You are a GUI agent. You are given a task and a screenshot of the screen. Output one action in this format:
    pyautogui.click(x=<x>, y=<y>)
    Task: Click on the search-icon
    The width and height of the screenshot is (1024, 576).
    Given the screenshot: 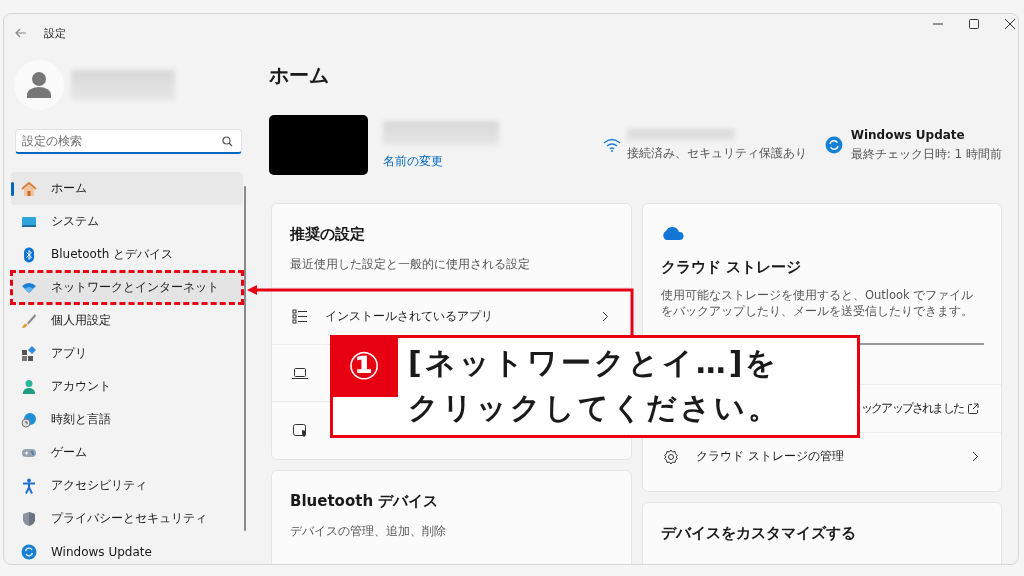 What is the action you would take?
    pyautogui.click(x=227, y=141)
    